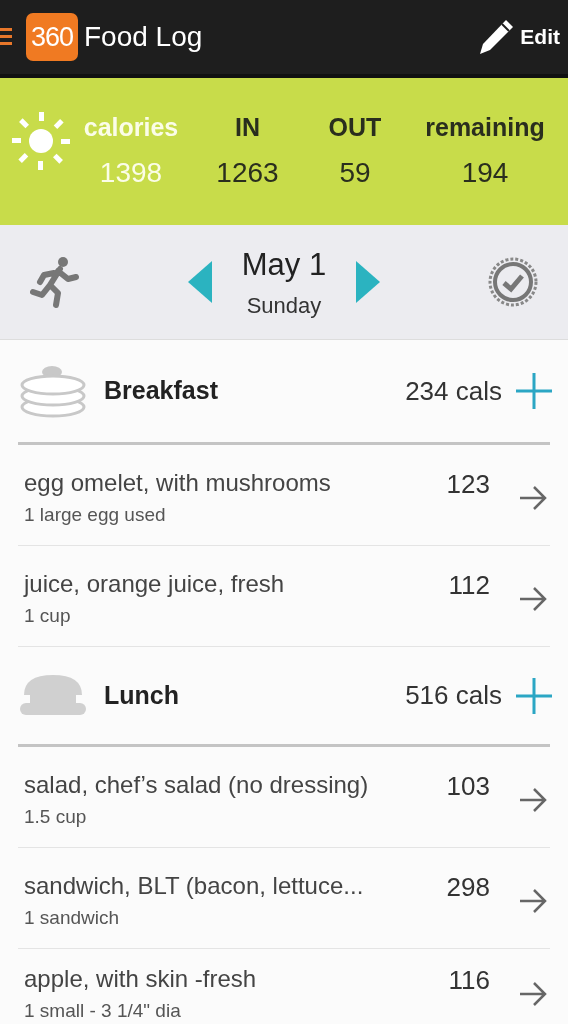  Describe the element at coordinates (197, 785) in the screenshot. I see `food-name: salad, chef’s salad (no dressing)` at that location.